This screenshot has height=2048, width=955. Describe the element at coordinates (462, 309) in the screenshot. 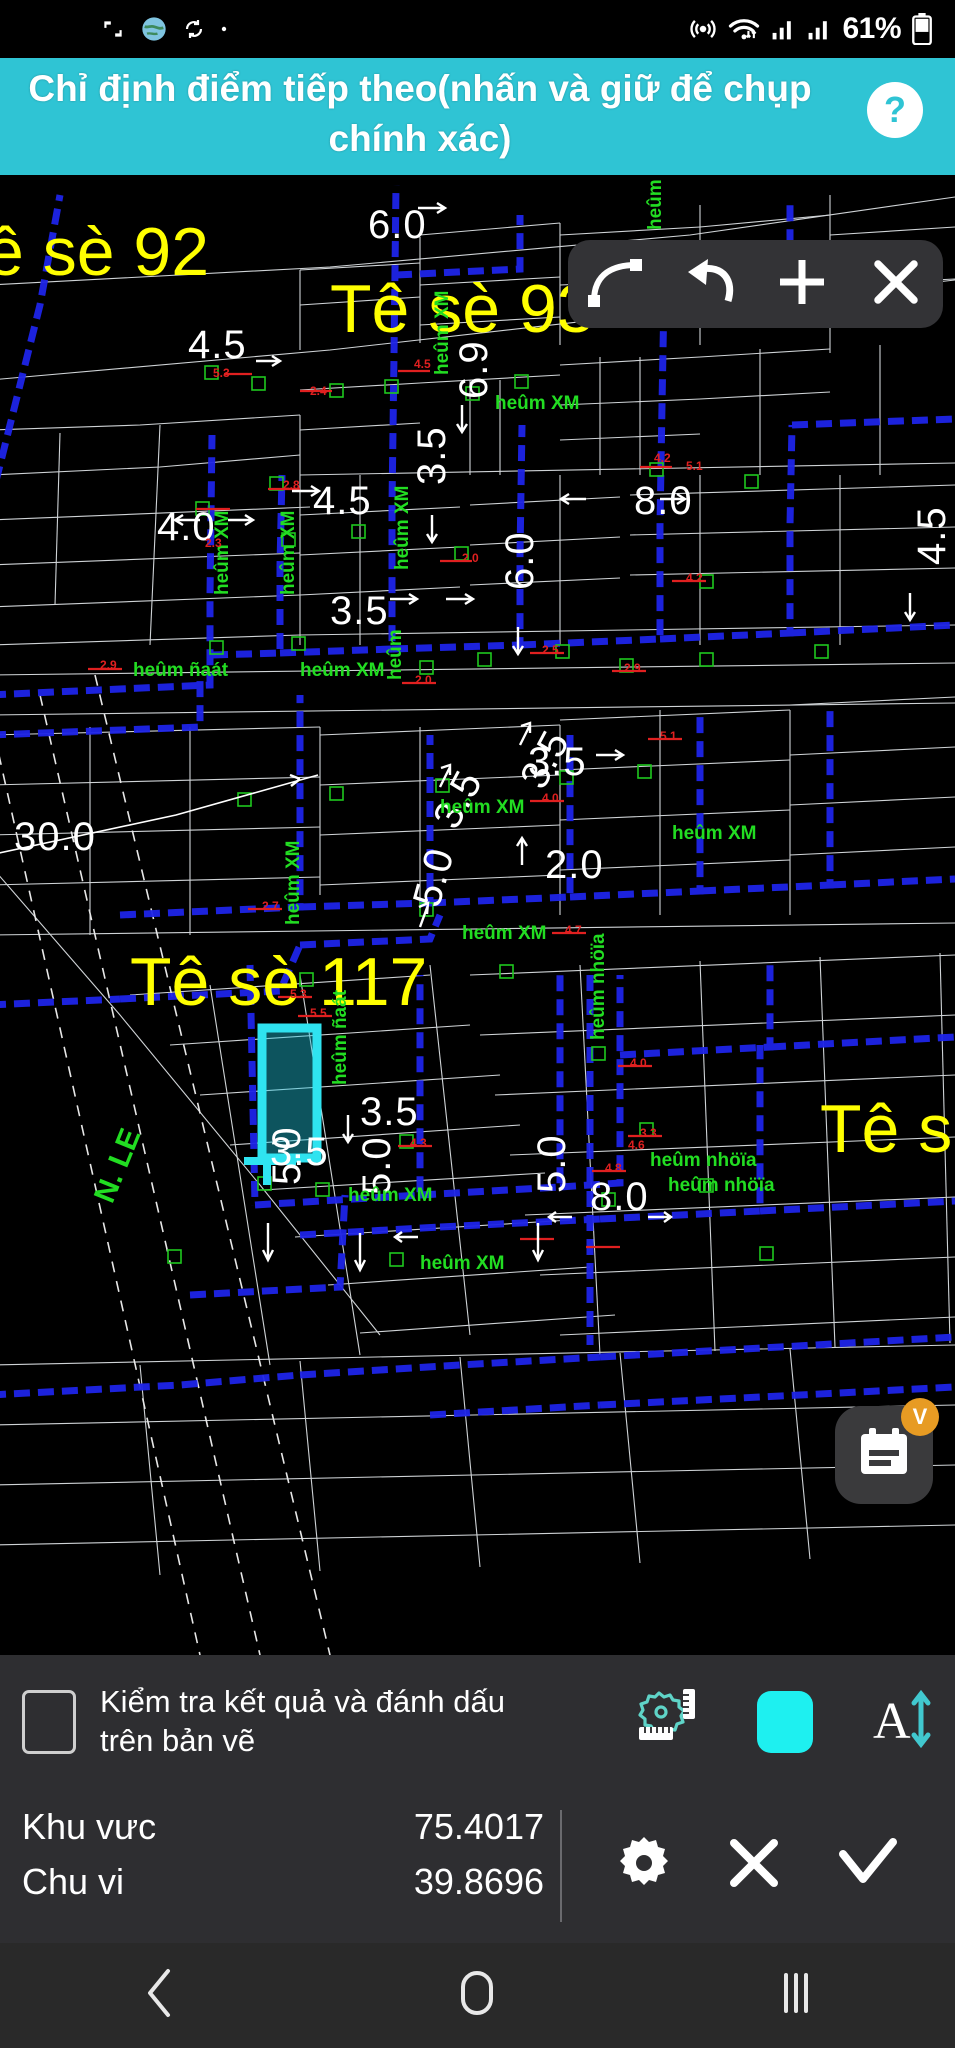

I see `parcel-label: Tê sè 93` at that location.